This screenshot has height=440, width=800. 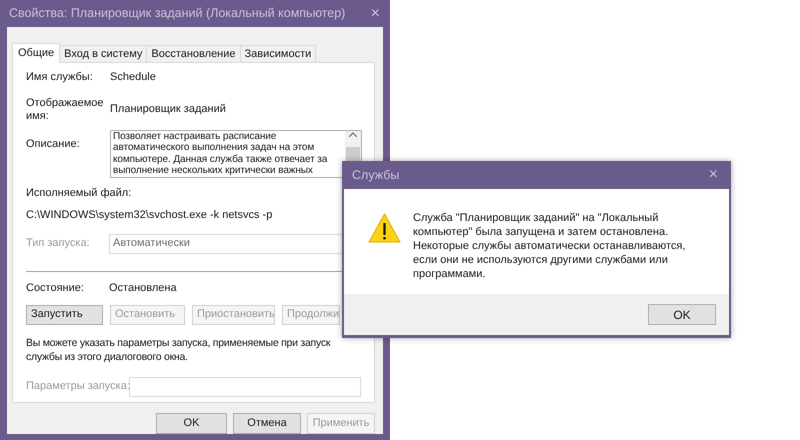 I want to click on tab: Зависимости, so click(x=278, y=53).